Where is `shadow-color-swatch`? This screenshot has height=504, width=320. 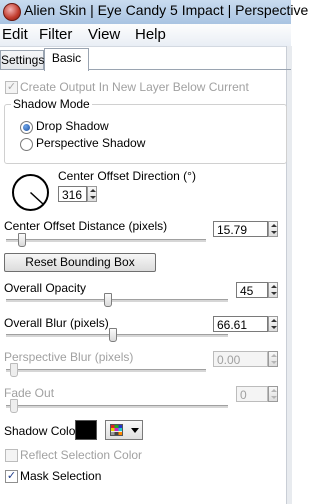 shadow-color-swatch is located at coordinates (86, 430).